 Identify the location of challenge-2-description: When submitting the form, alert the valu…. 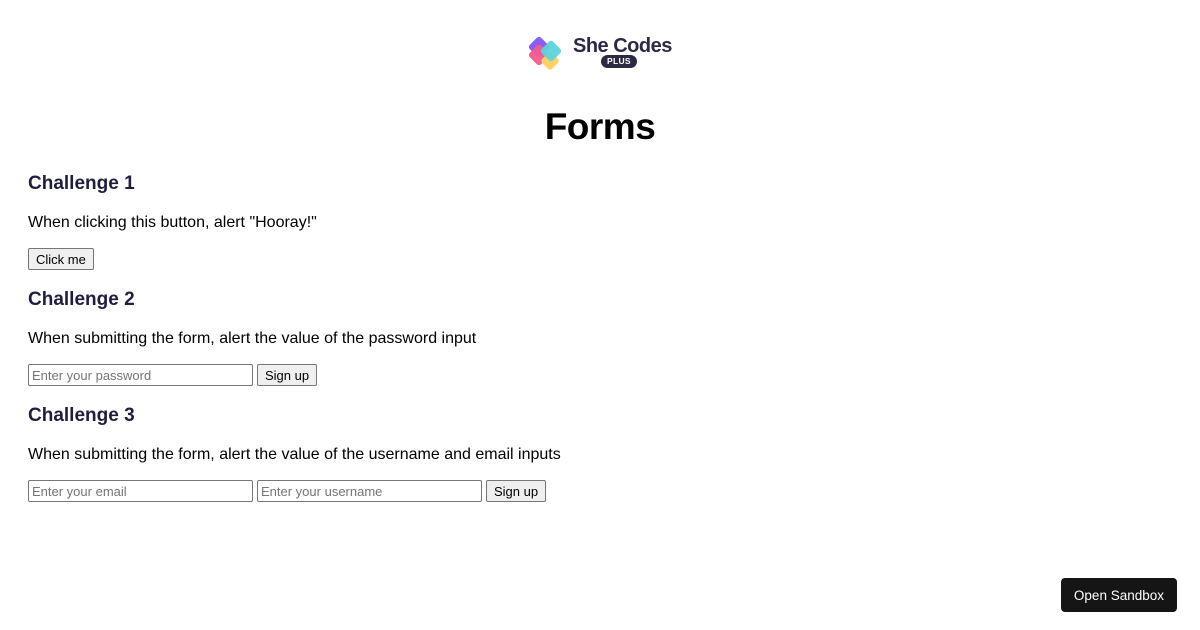
(252, 338).